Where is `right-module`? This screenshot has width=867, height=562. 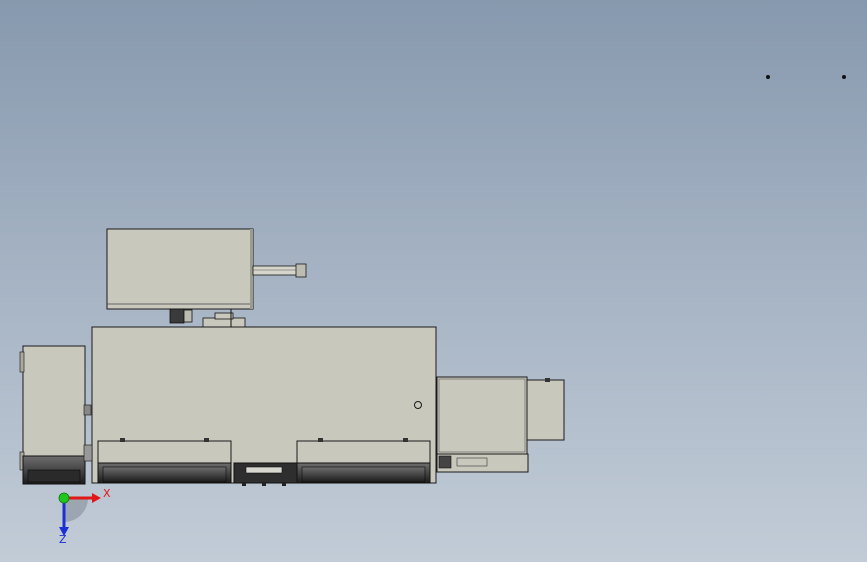
right-module is located at coordinates (500, 424).